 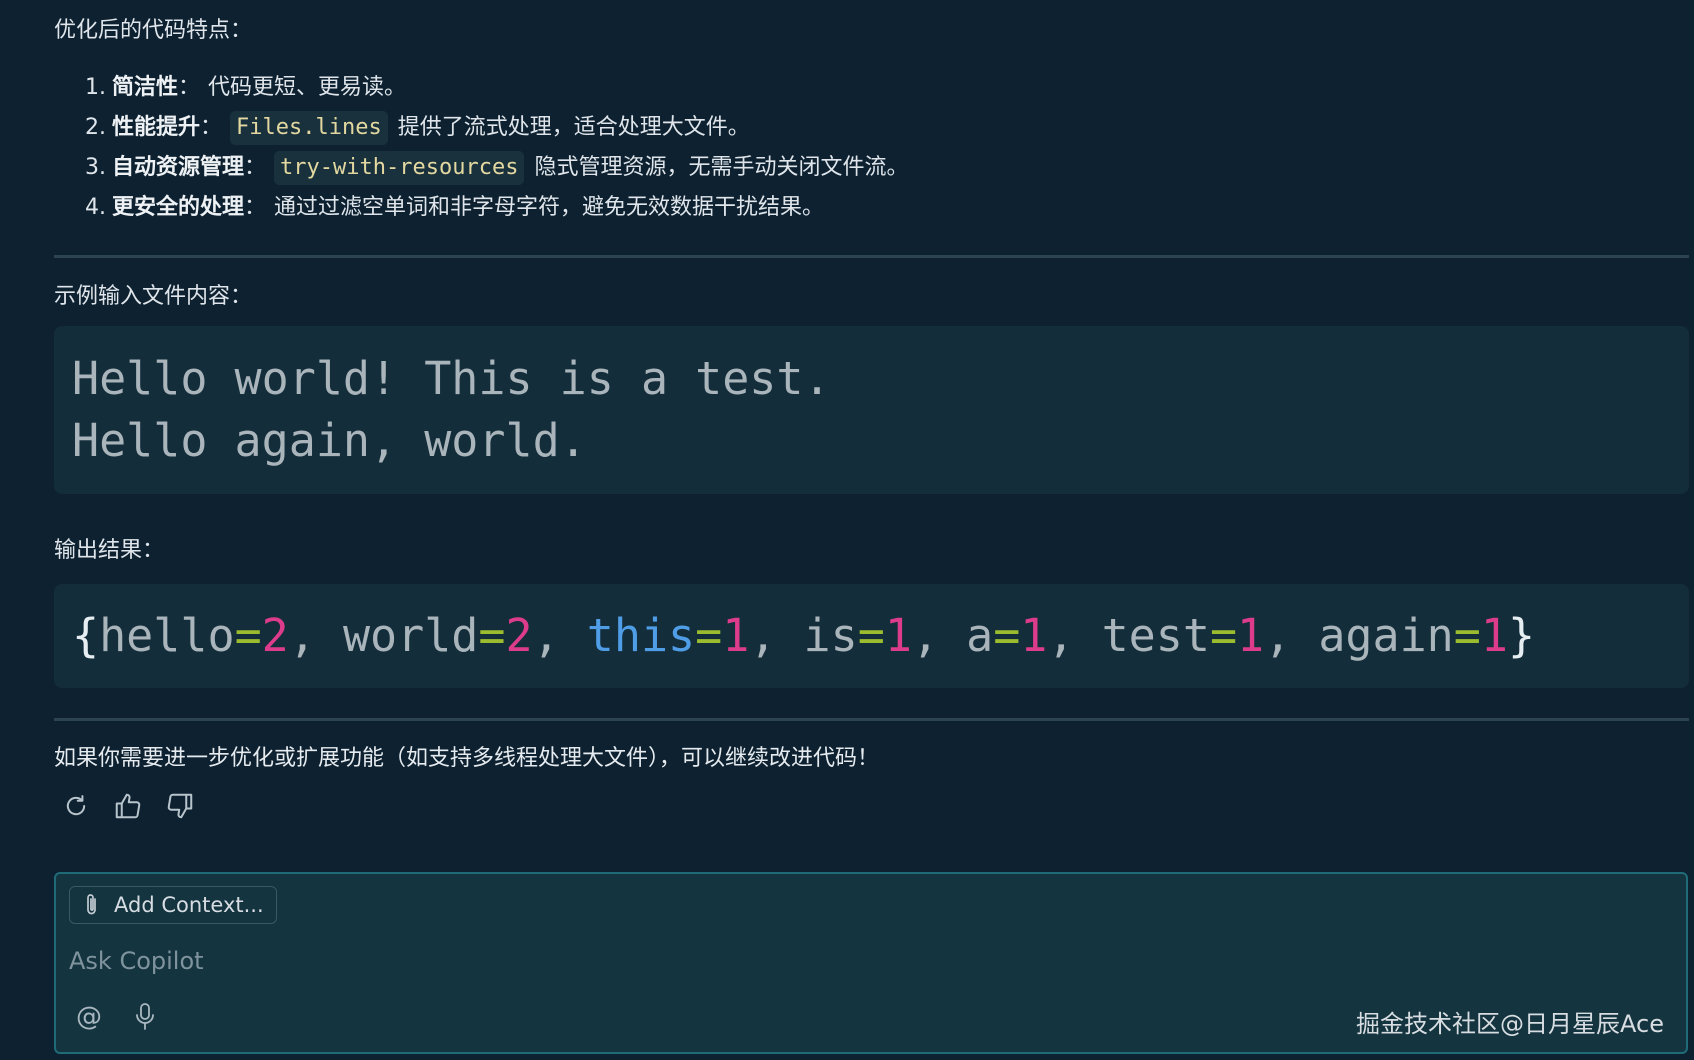 I want to click on item-term: 自动资源管理, so click(x=178, y=167).